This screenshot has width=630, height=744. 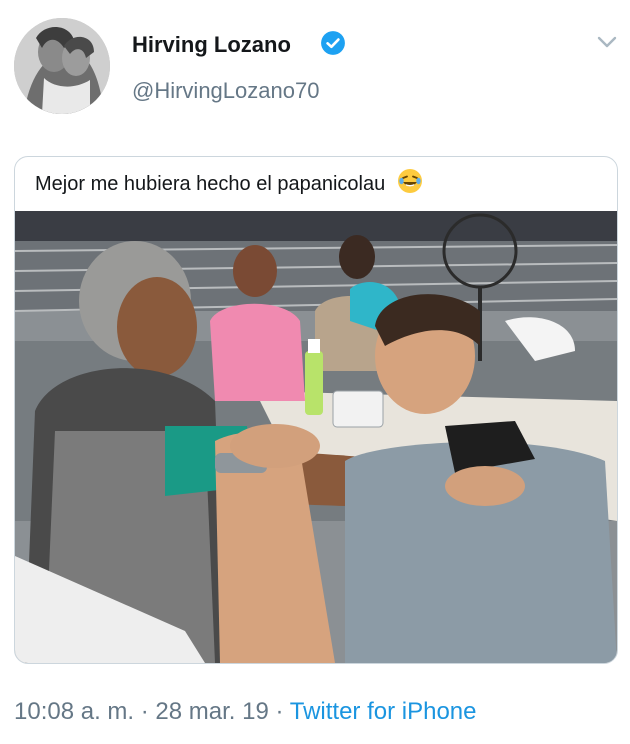 I want to click on avatar-image, so click(x=62, y=66).